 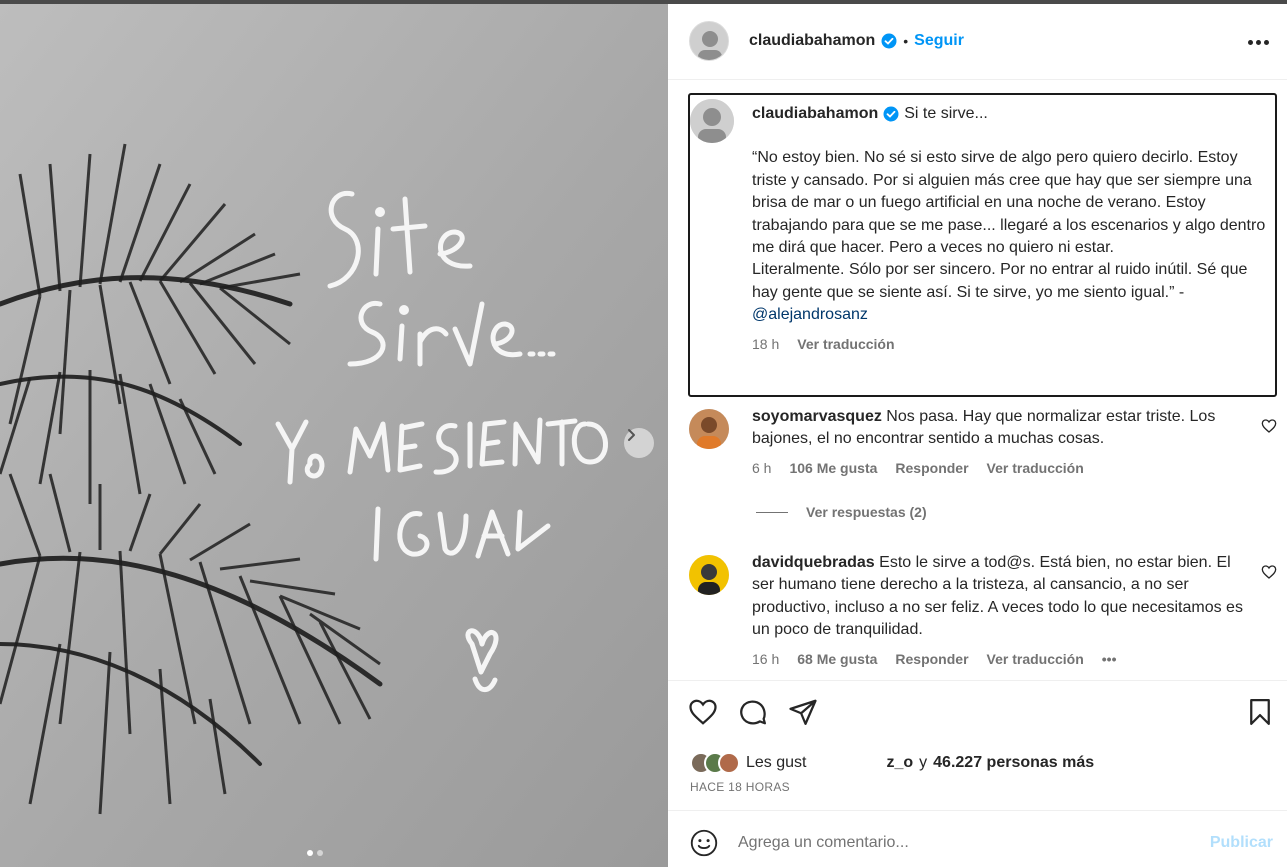 What do you see at coordinates (817, 416) in the screenshot?
I see `commenter-username: soyomarvasquez` at bounding box center [817, 416].